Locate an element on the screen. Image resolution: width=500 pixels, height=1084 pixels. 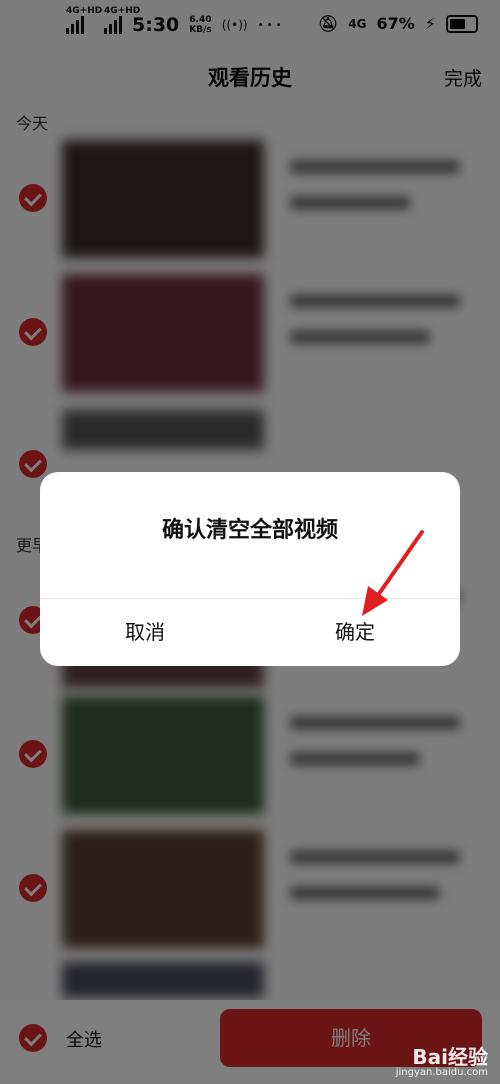
cancel-button: 取消 is located at coordinates (145, 632).